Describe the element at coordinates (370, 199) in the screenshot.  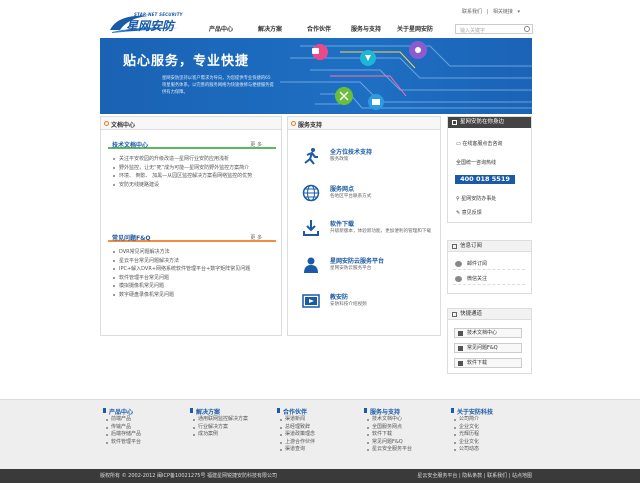
I see `service-outlets: 服务网点 各地区平台联系方式` at that location.